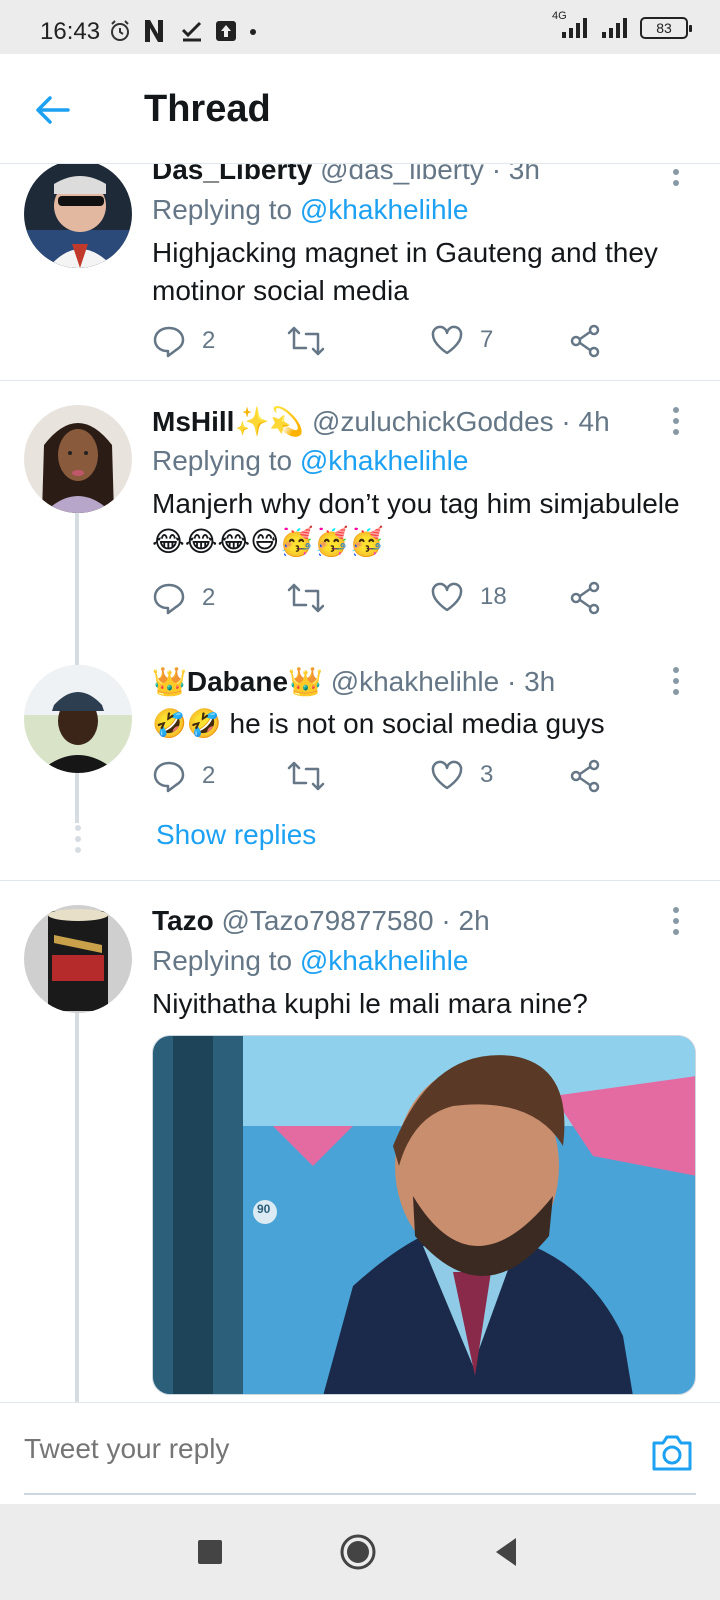 The width and height of the screenshot is (720, 1600). What do you see at coordinates (392, 779) in the screenshot?
I see `tweet-actions: 2 3` at bounding box center [392, 779].